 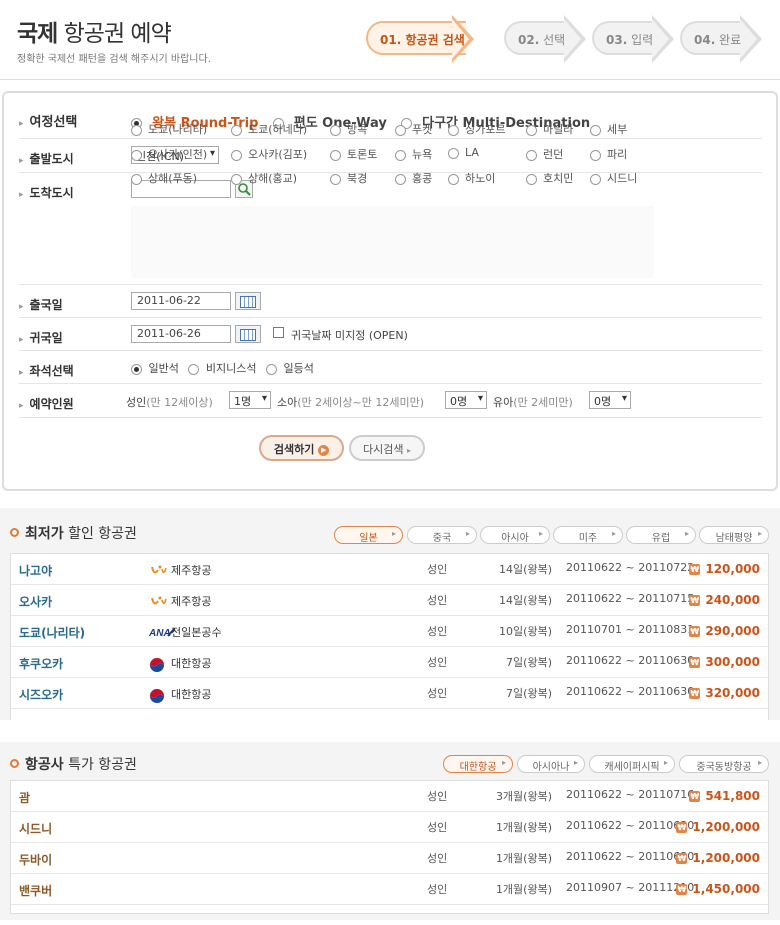 I want to click on destination-city: 나고야, so click(x=35, y=570).